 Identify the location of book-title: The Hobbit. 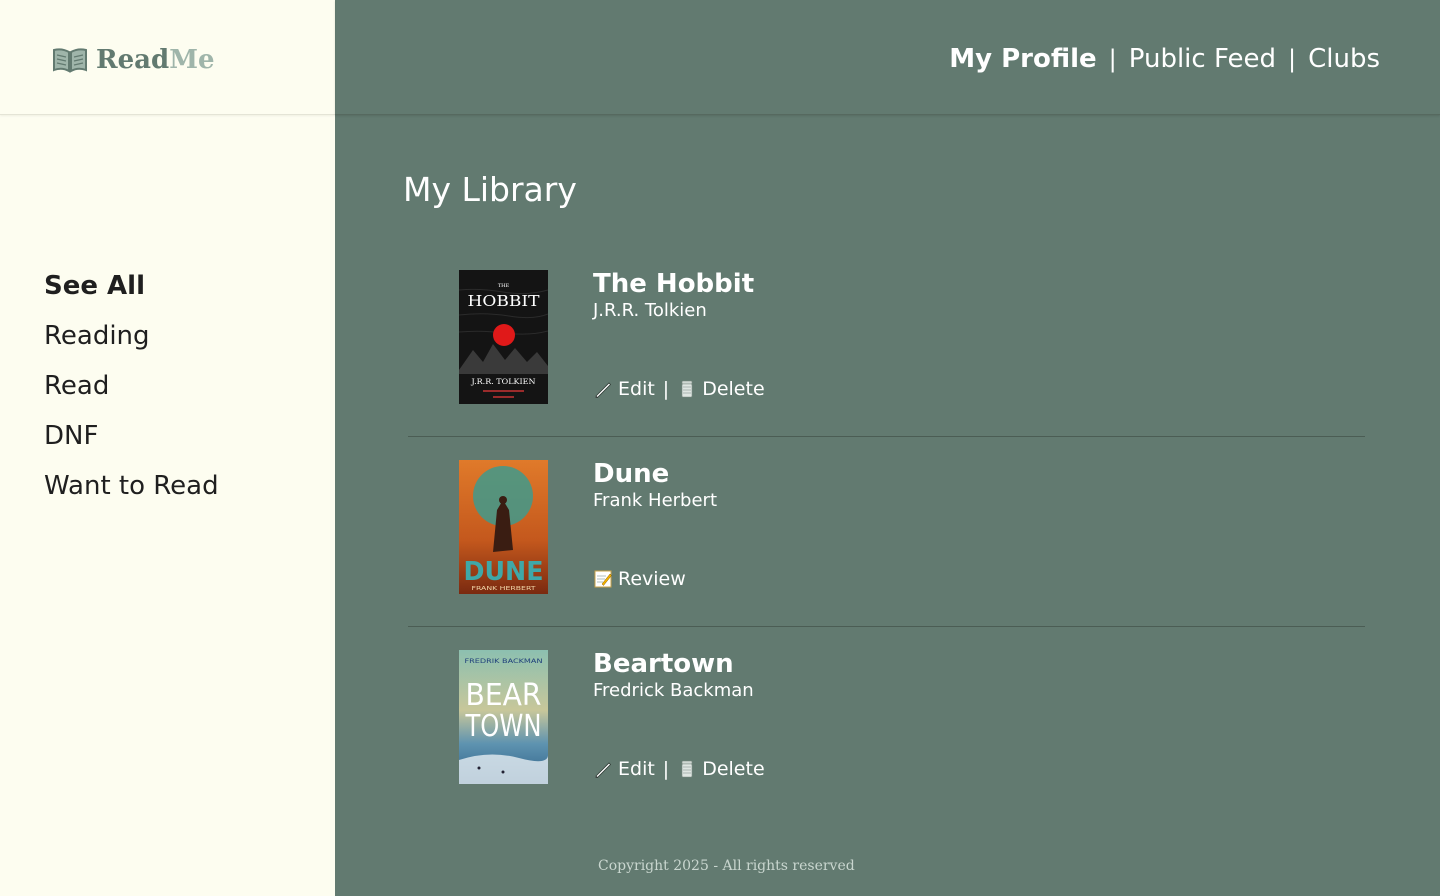
(673, 284).